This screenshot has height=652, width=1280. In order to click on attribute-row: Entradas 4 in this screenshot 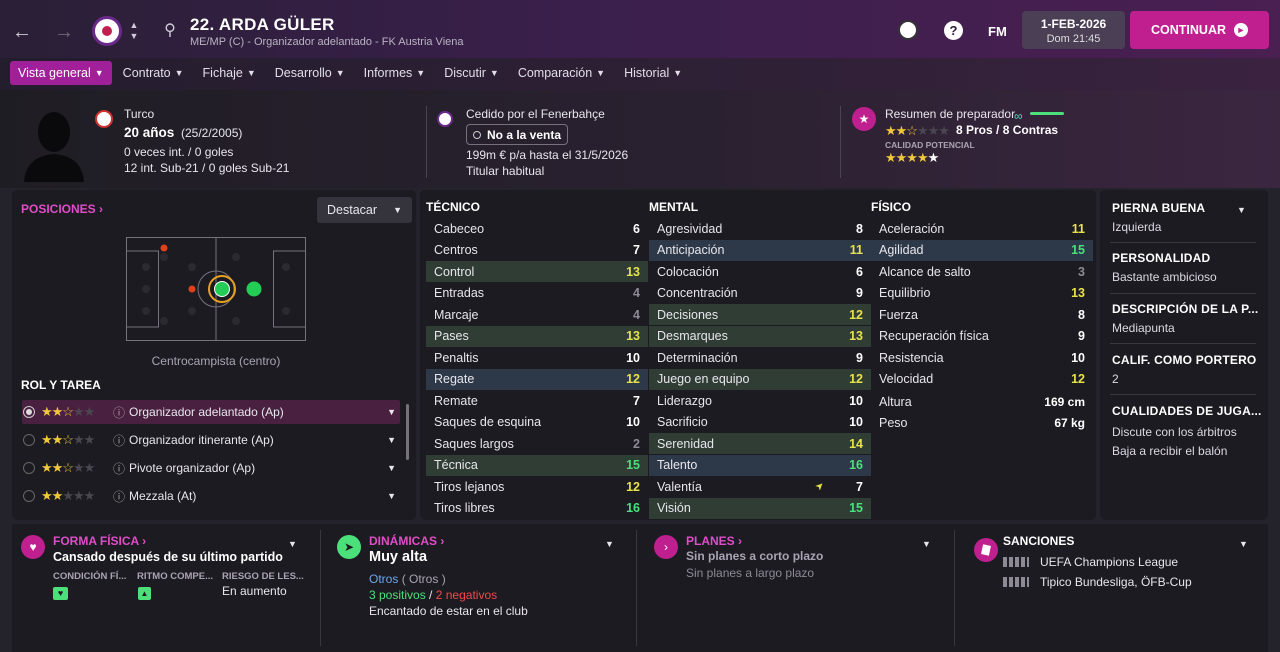, I will do `click(537, 293)`.